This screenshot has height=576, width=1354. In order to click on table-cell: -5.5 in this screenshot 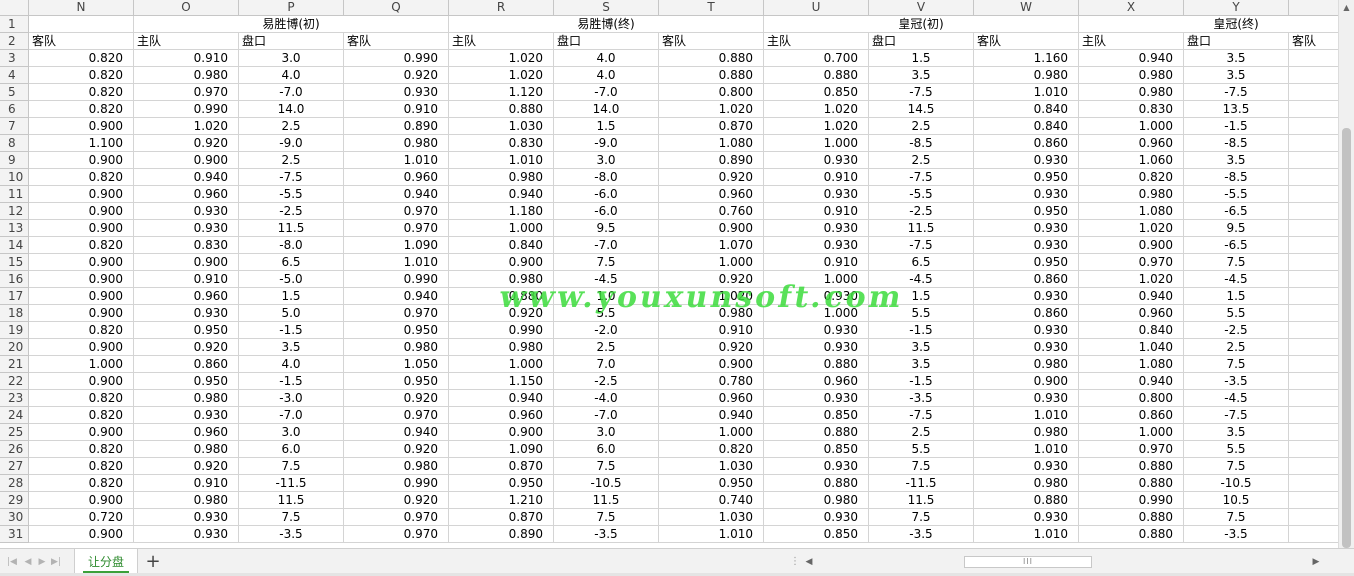, I will do `click(1236, 194)`.